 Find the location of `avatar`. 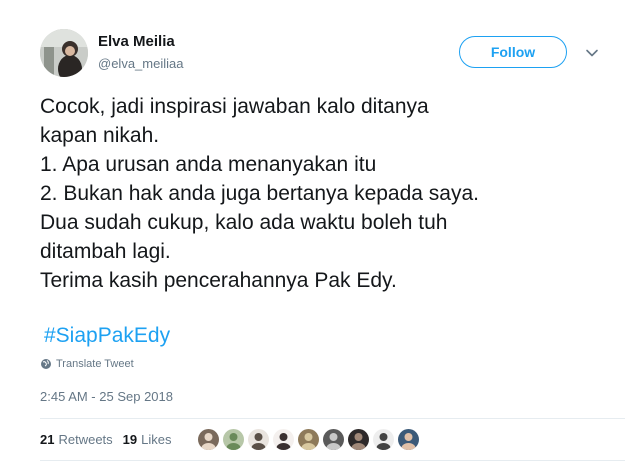

avatar is located at coordinates (64, 53).